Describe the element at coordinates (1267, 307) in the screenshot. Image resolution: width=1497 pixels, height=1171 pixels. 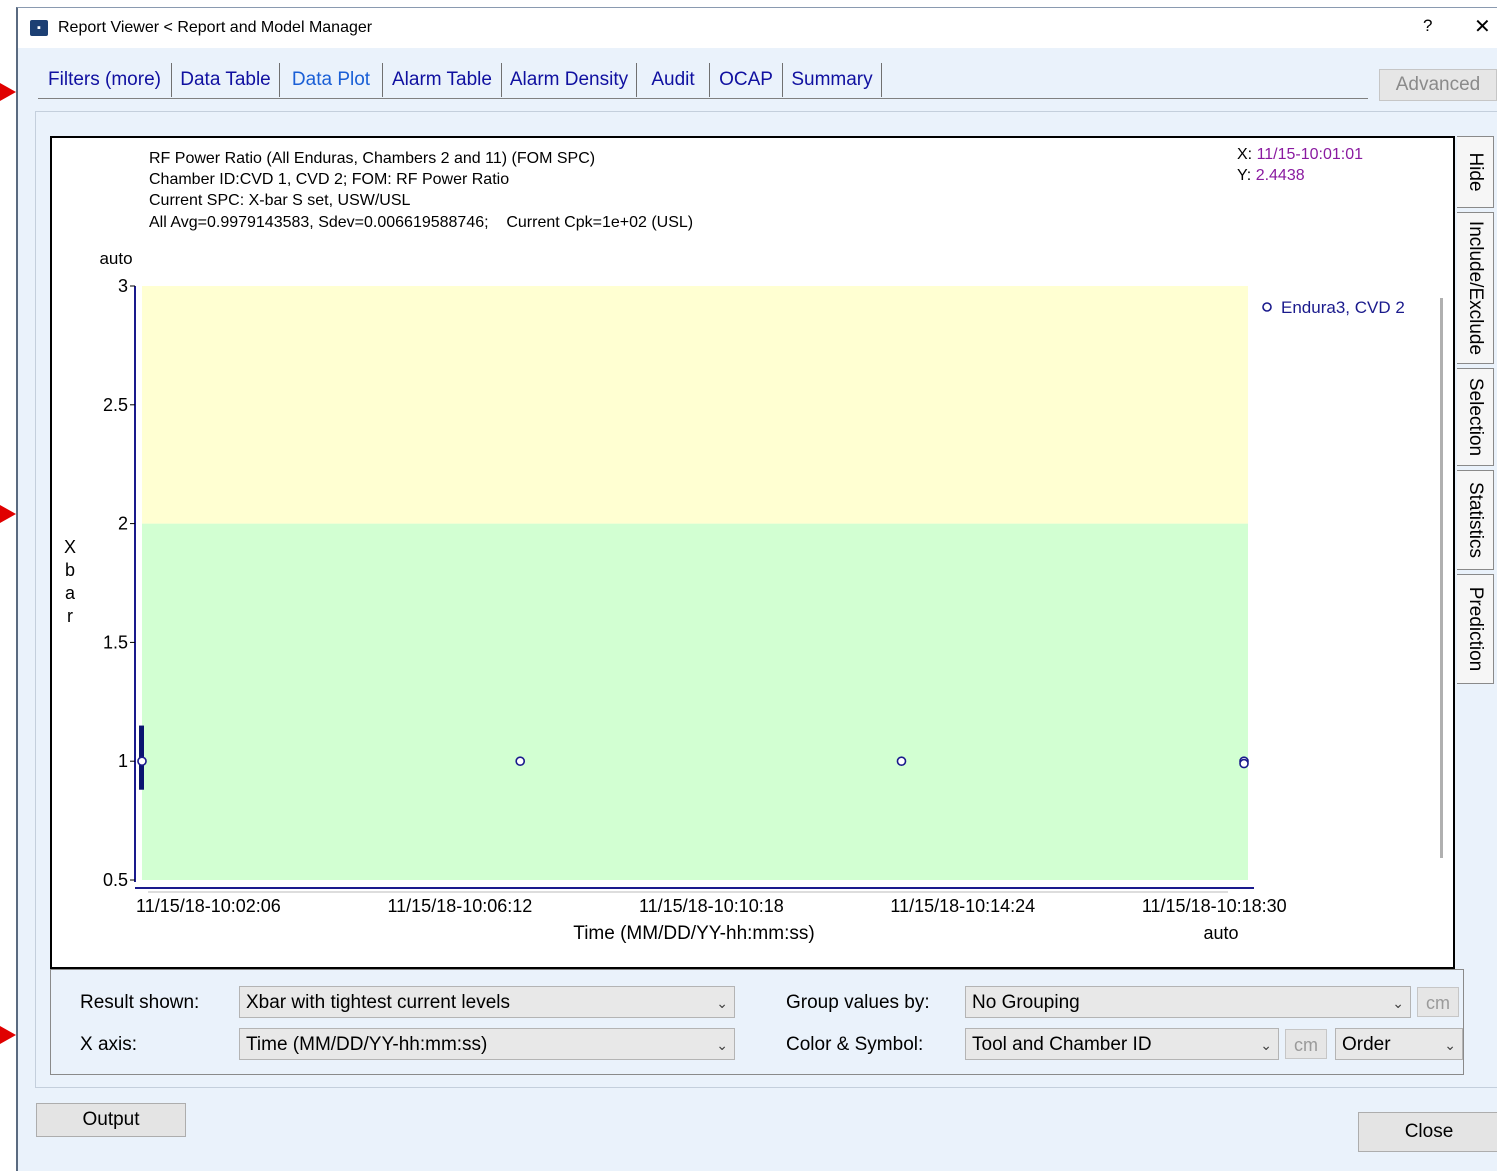
I see `legend-marker` at that location.